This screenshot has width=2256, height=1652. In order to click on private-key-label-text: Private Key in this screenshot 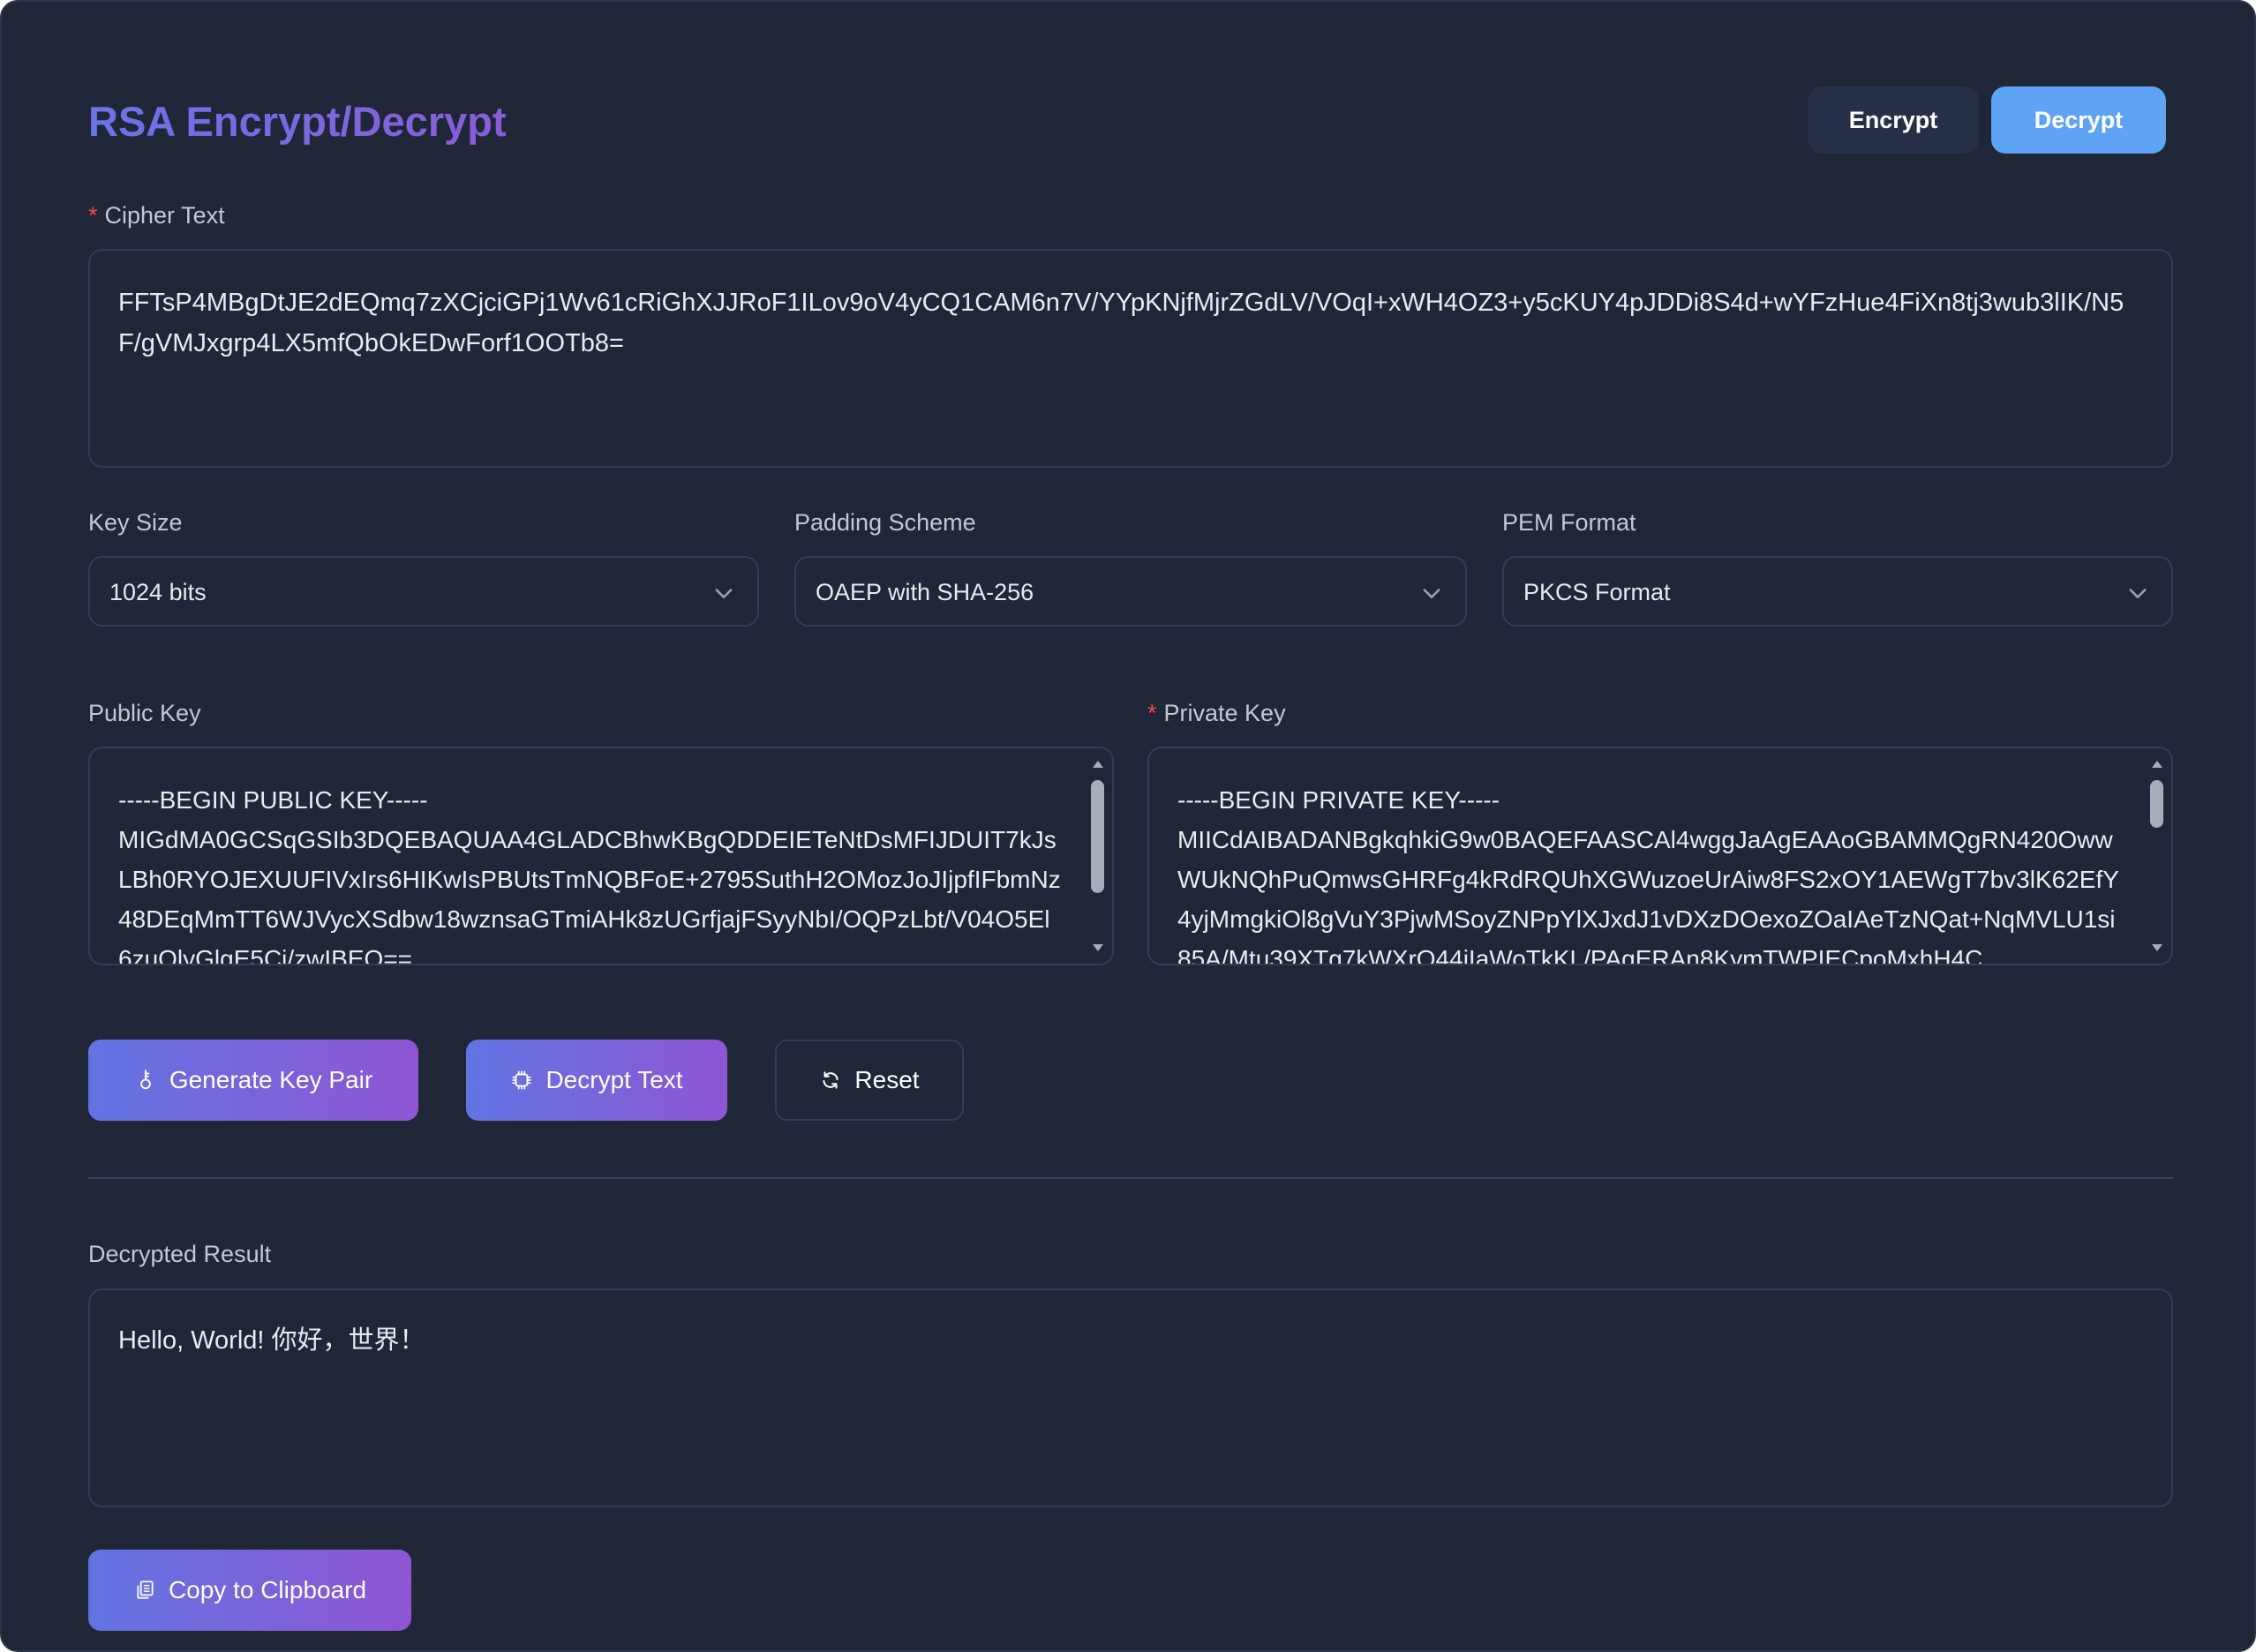, I will do `click(1224, 713)`.